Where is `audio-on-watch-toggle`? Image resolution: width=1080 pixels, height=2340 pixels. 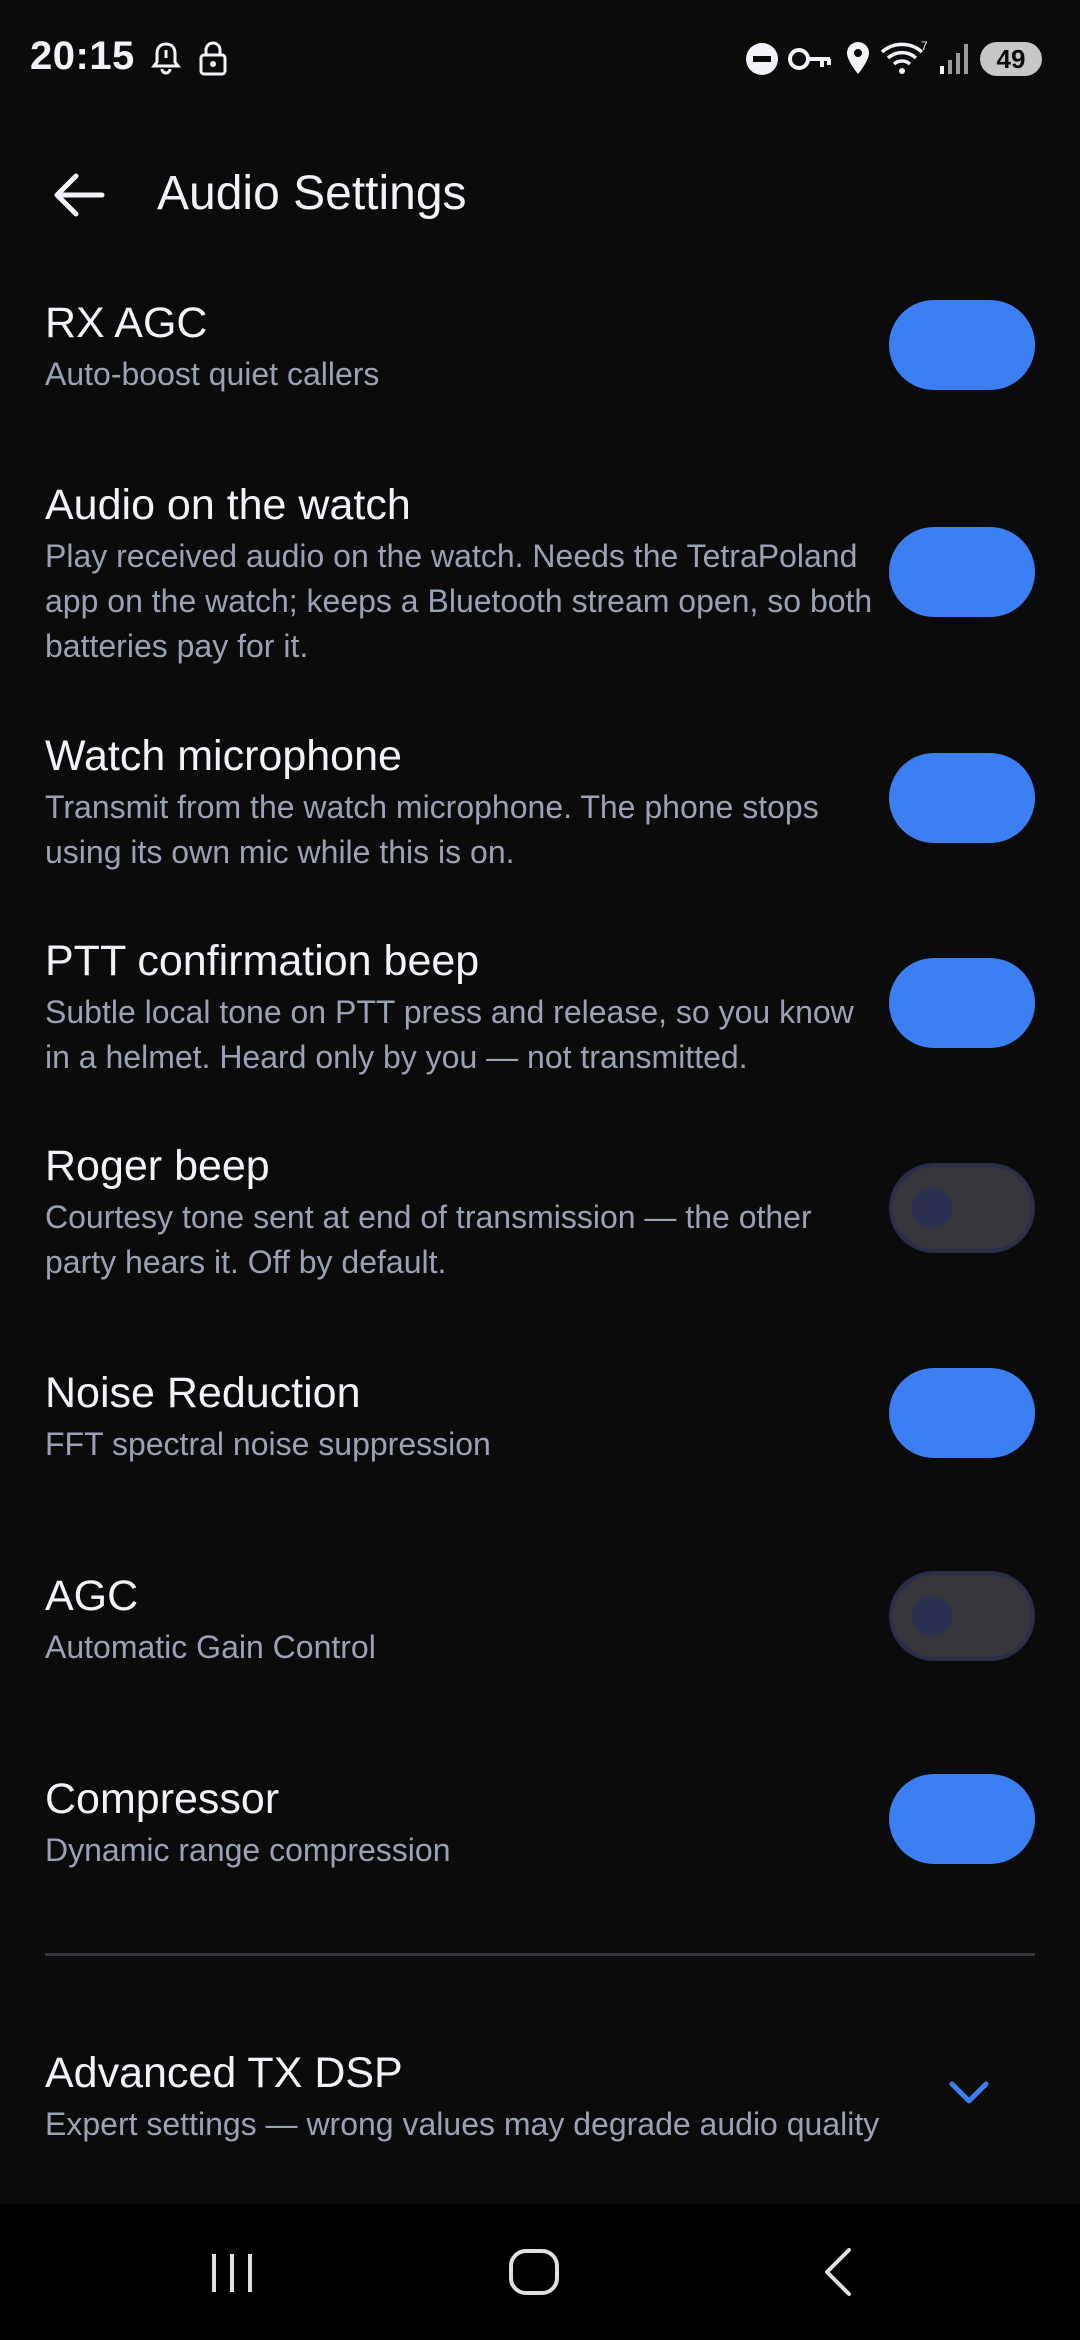
audio-on-watch-toggle is located at coordinates (962, 572).